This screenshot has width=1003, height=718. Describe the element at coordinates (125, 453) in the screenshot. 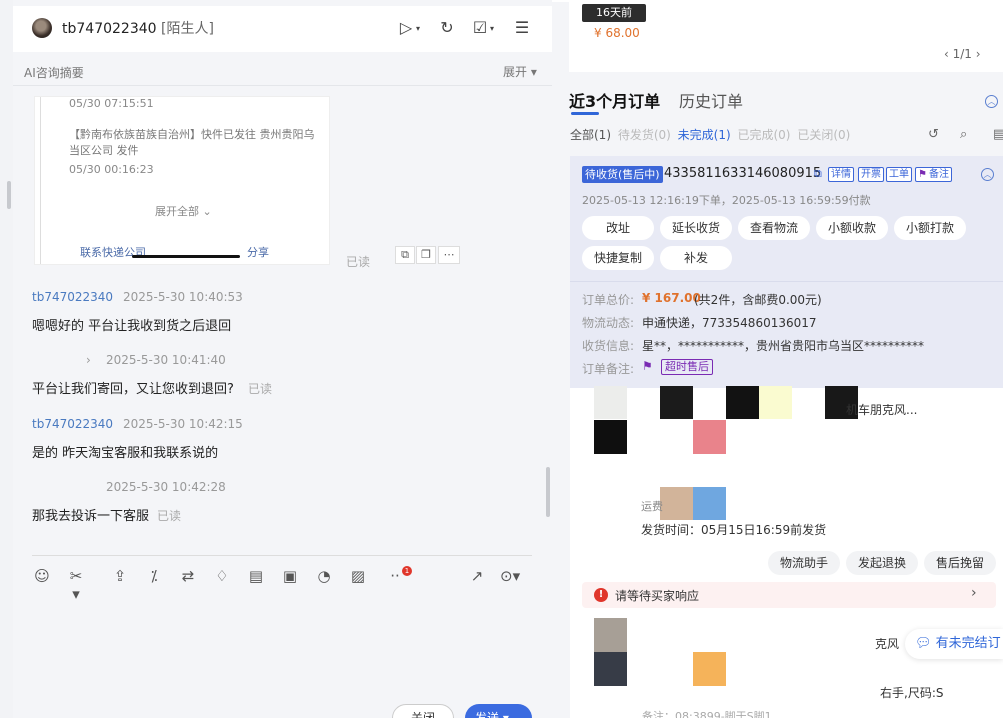

I see `msg-text: 是的 昨天淘宝客服和我联系说的` at that location.